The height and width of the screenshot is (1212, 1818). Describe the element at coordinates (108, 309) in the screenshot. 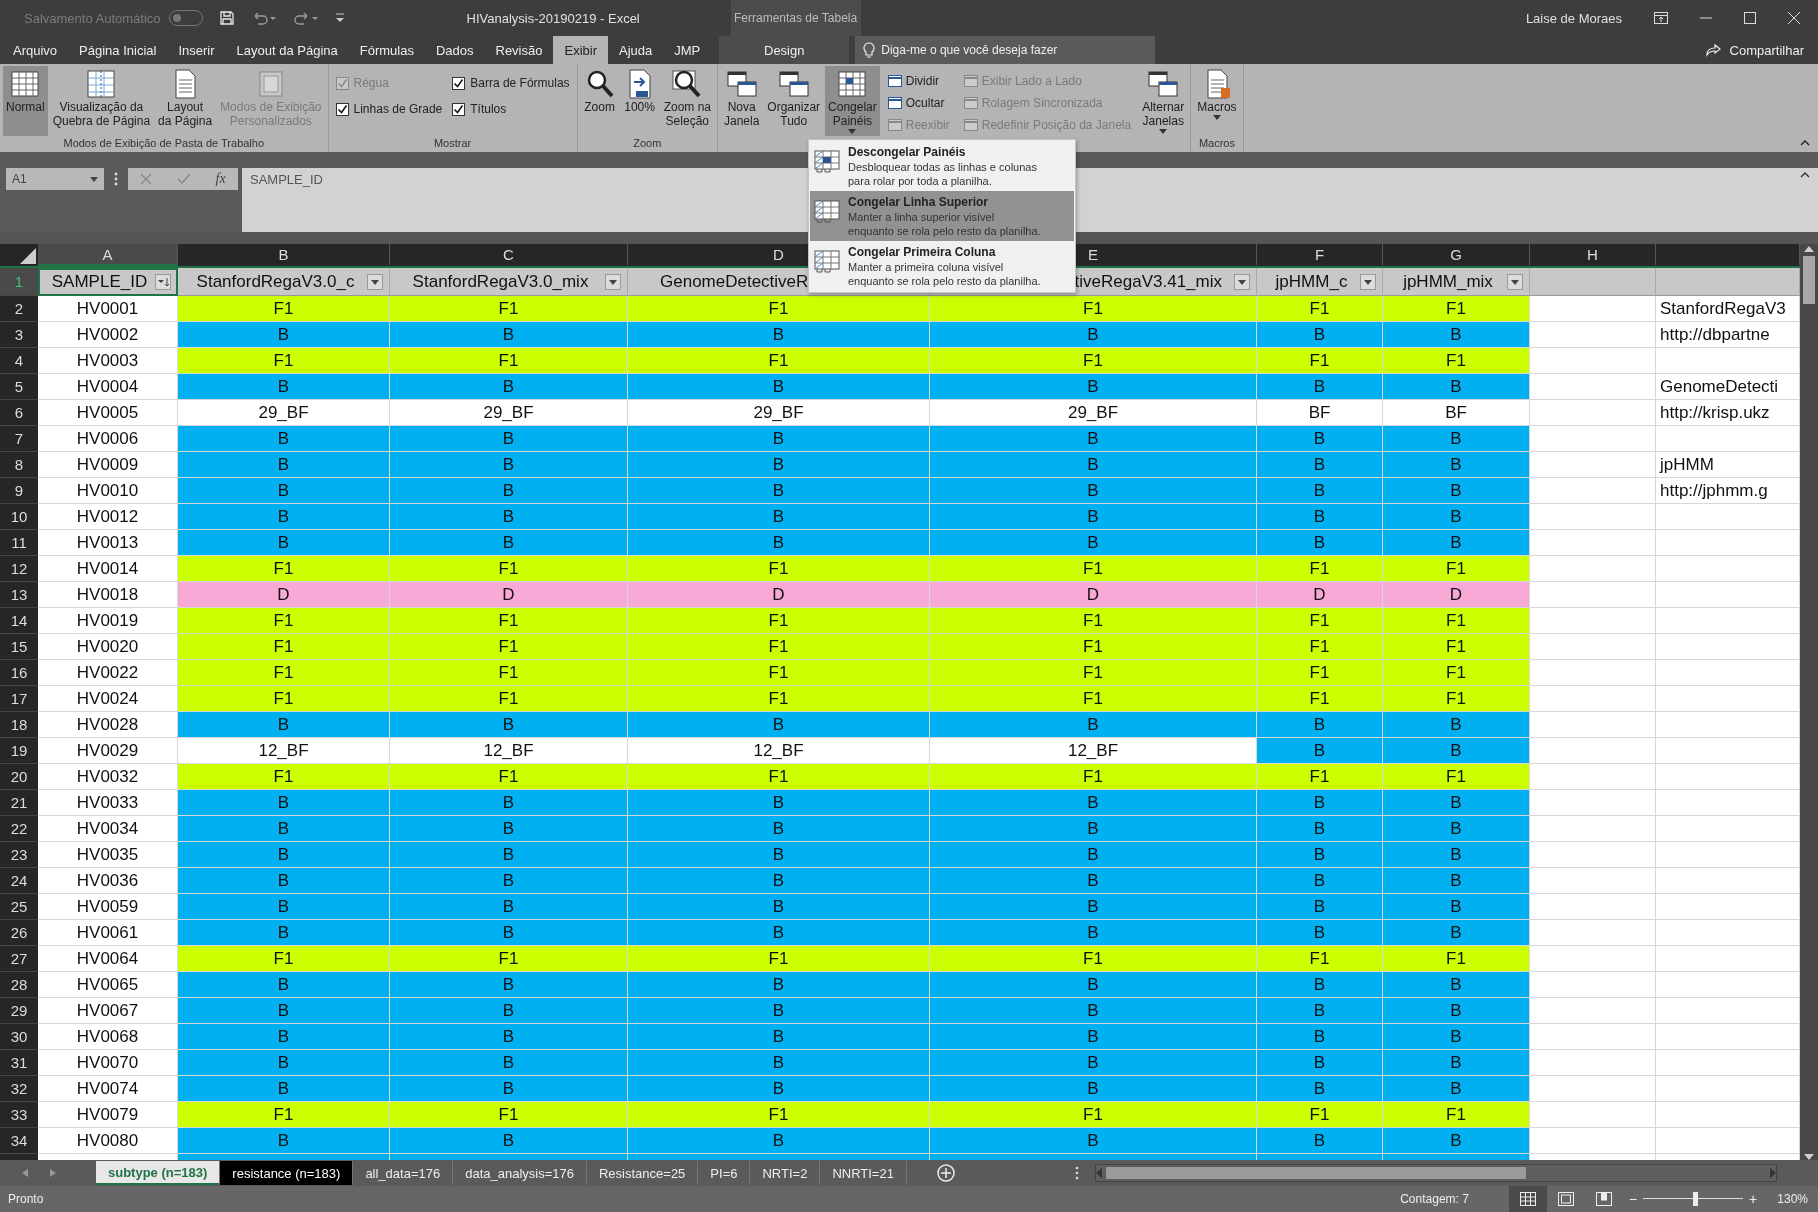

I see `table-cell: HV0001` at that location.